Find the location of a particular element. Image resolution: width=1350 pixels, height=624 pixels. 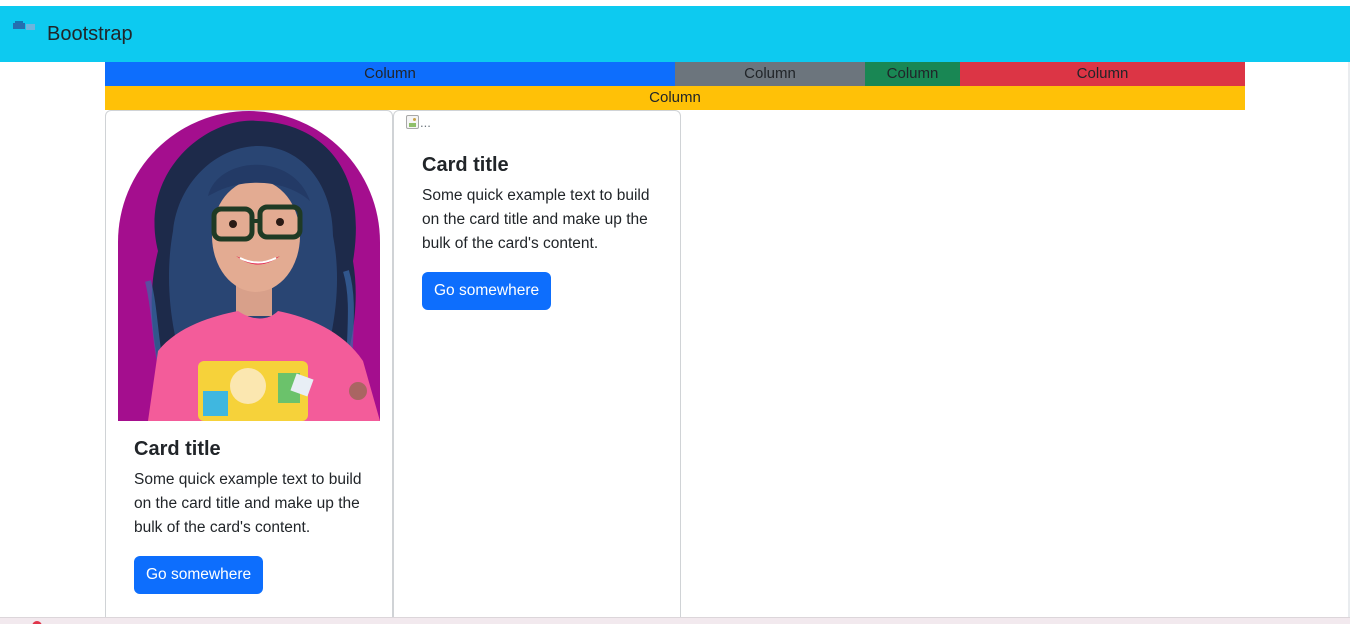

grid-column-gray: Column is located at coordinates (770, 74).